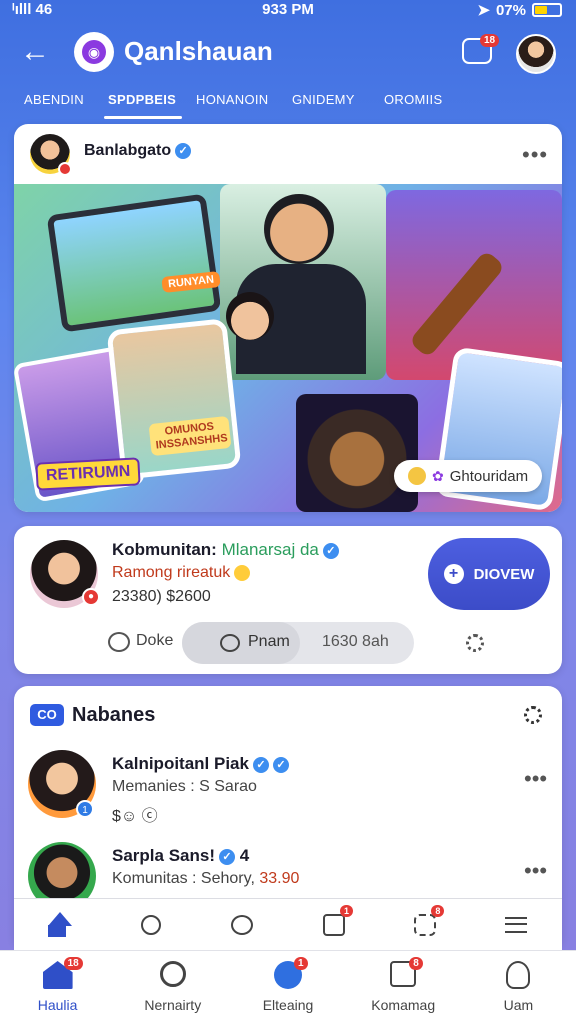 Image resolution: width=576 pixels, height=1024 pixels. I want to click on list-title: Nabanes, so click(114, 715).